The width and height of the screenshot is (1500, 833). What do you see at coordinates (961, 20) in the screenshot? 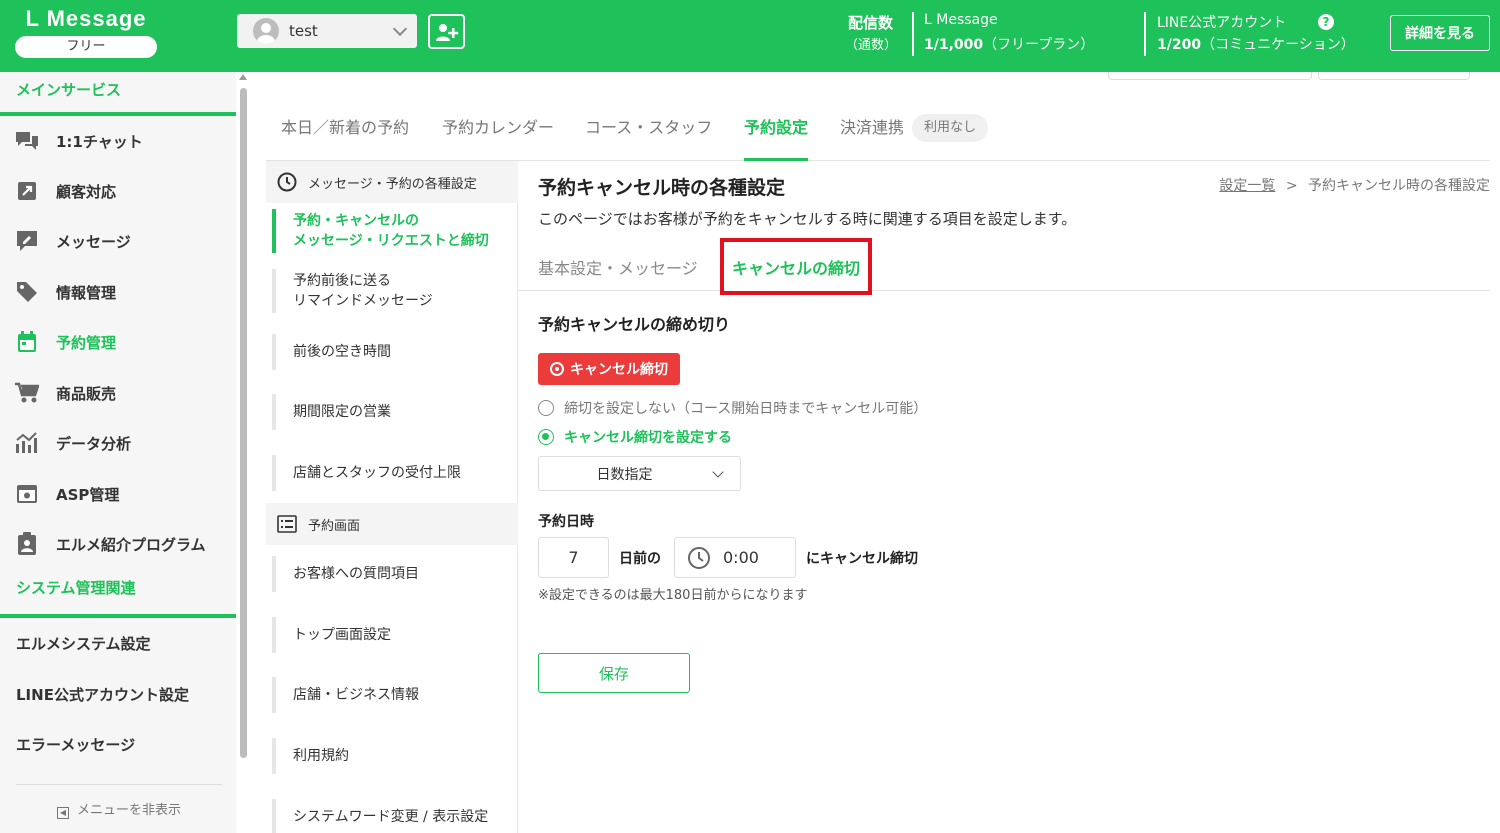
I see `lmessage-usage-label: L Message` at bounding box center [961, 20].